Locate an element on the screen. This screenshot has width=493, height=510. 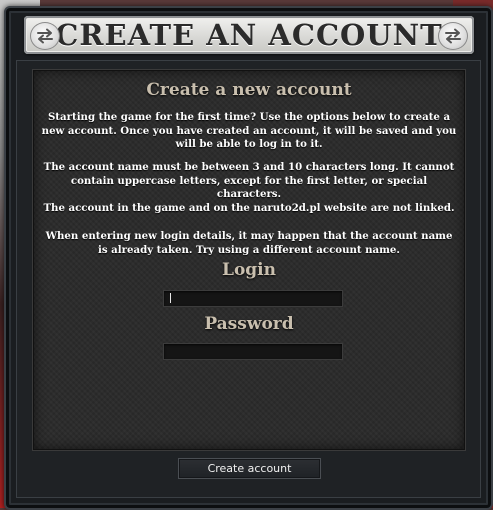
title-plate: CREATE AN ACCOUNT is located at coordinates (249, 35).